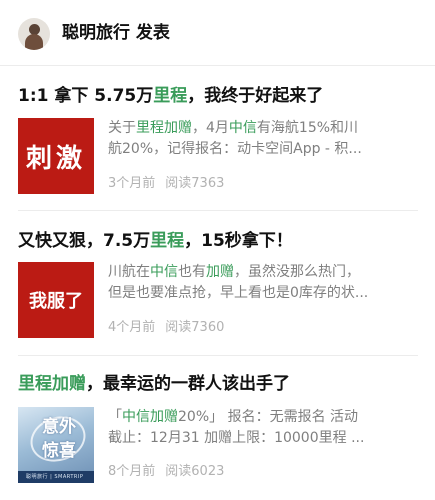 The height and width of the screenshot is (500, 435). I want to click on summary-text: 也有, so click(192, 272).